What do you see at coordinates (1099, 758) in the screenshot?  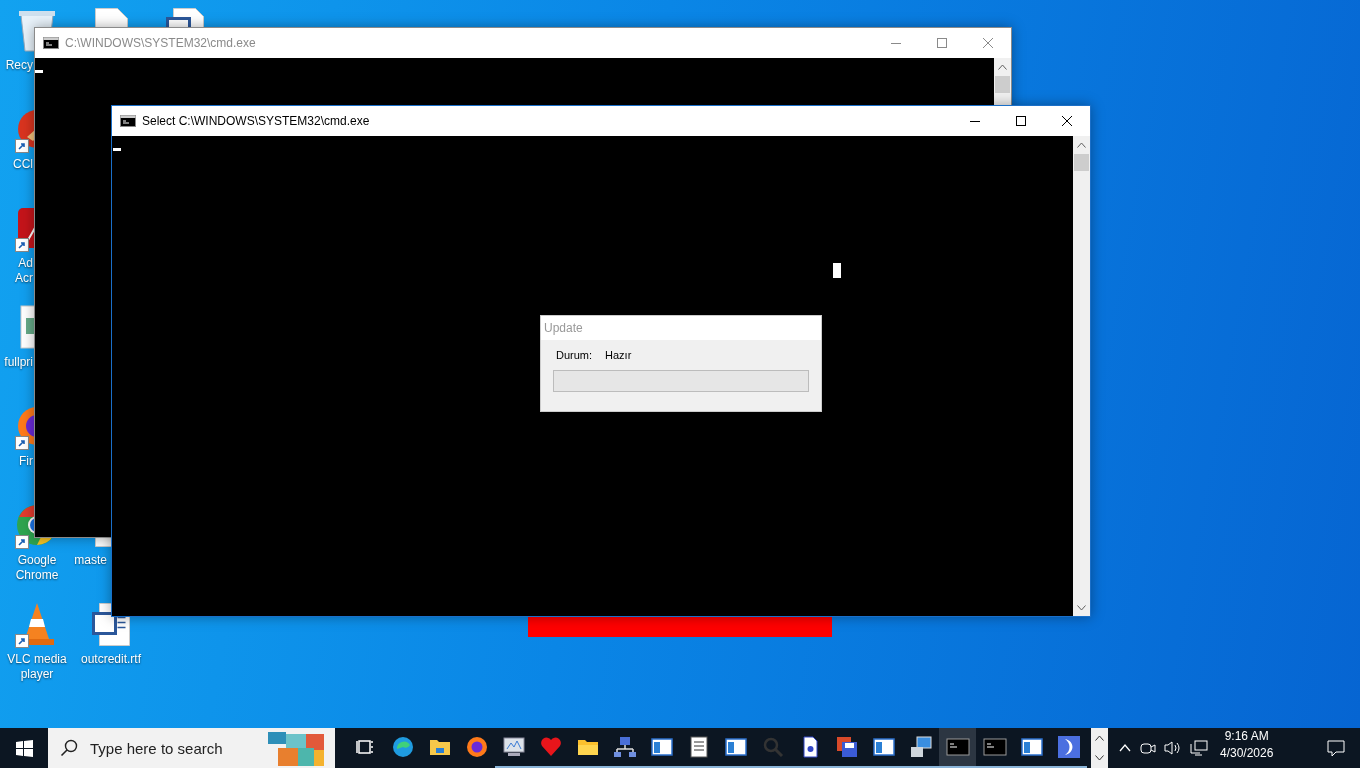 I see `scroll-down-icon` at bounding box center [1099, 758].